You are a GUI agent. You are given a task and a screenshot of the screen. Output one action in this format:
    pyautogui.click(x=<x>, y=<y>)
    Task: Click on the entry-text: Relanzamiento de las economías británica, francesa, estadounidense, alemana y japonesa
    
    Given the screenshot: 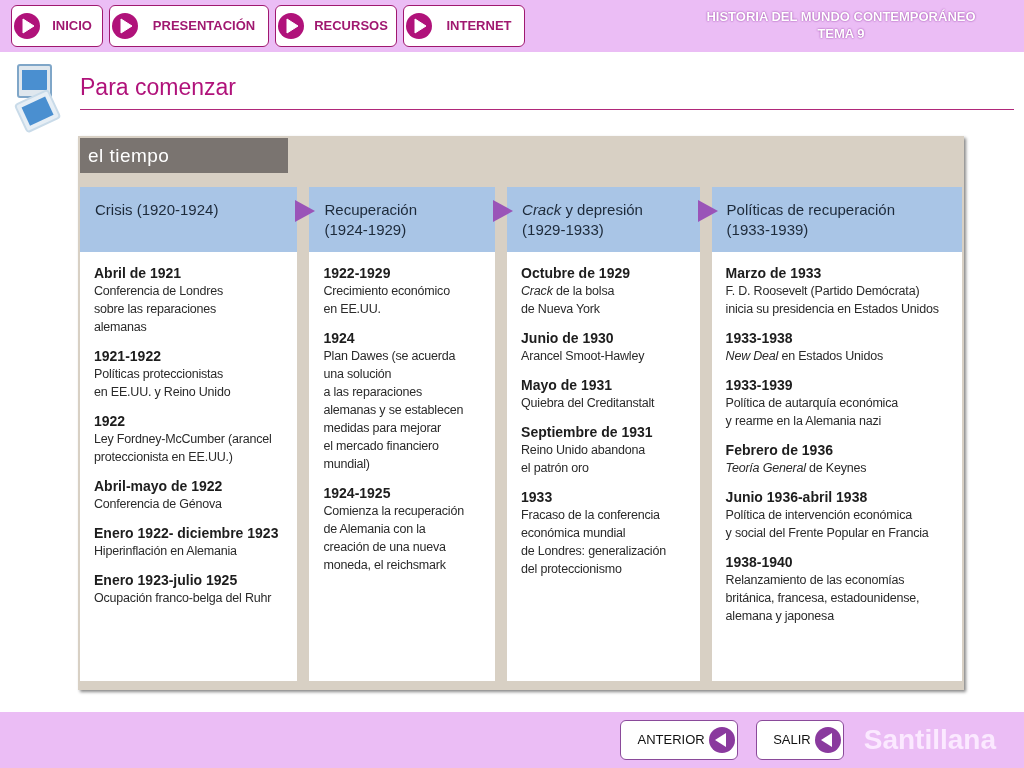 What is the action you would take?
    pyautogui.click(x=823, y=598)
    